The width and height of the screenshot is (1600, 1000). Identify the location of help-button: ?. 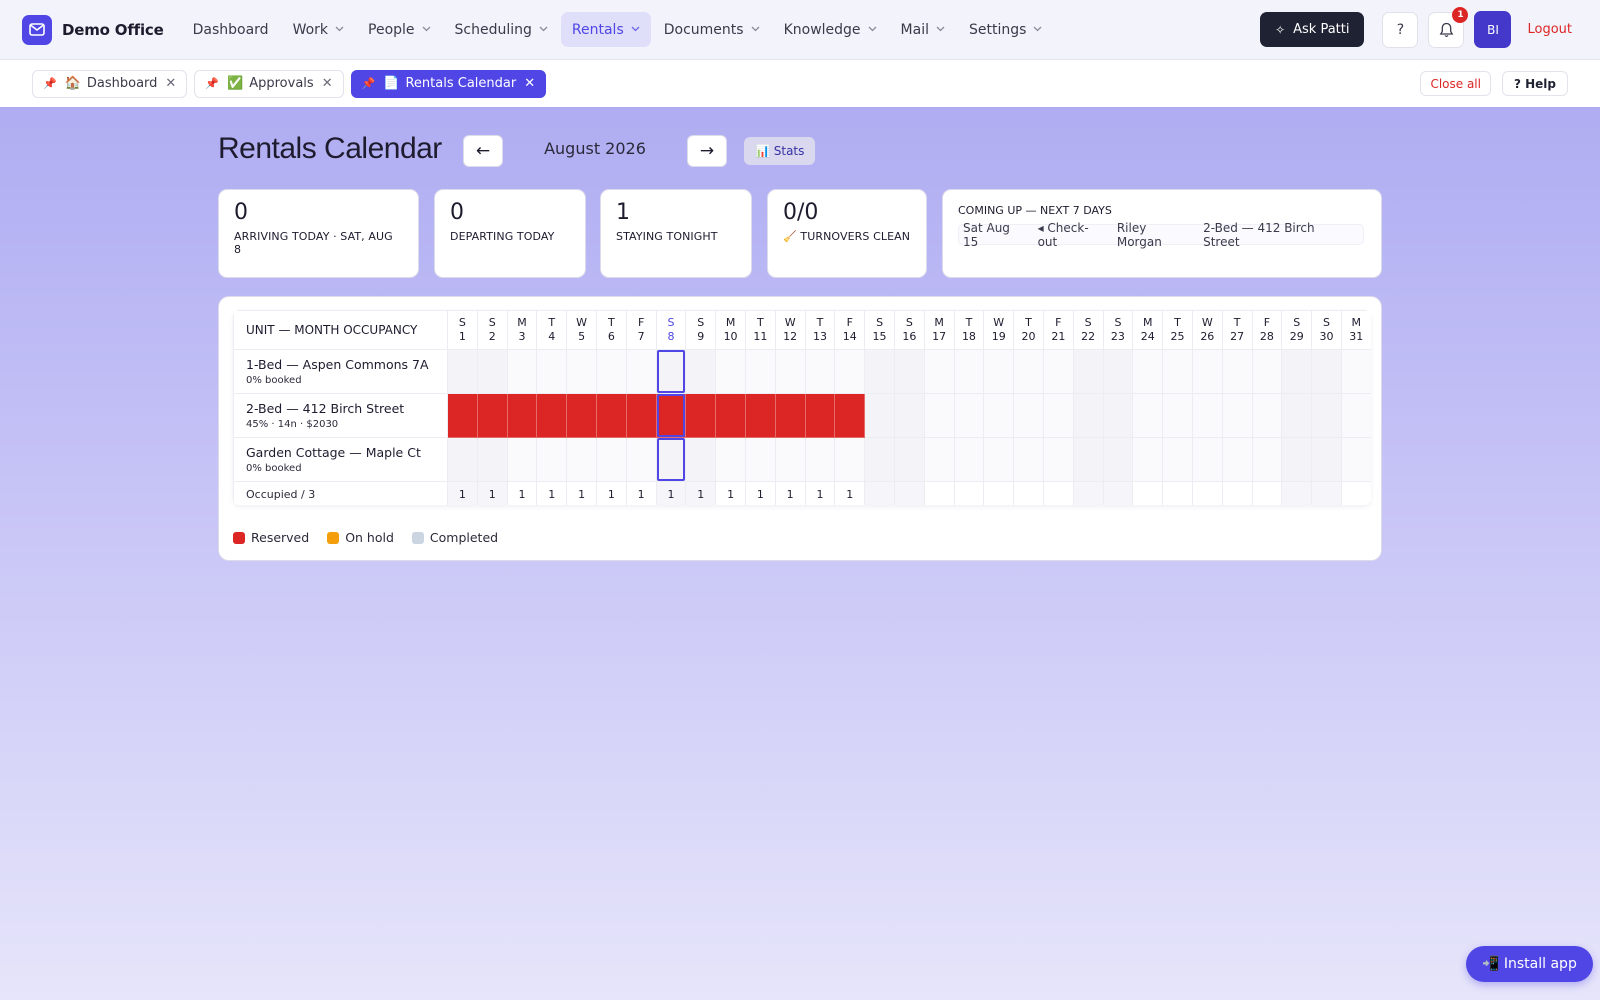
(1400, 29).